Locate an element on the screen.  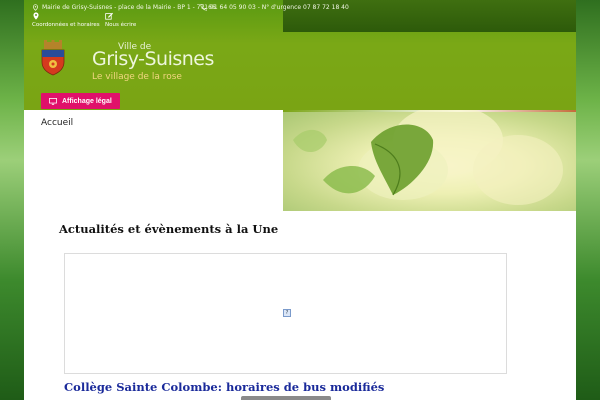
legal-notice-button: Affichage légal is located at coordinates (80, 101).